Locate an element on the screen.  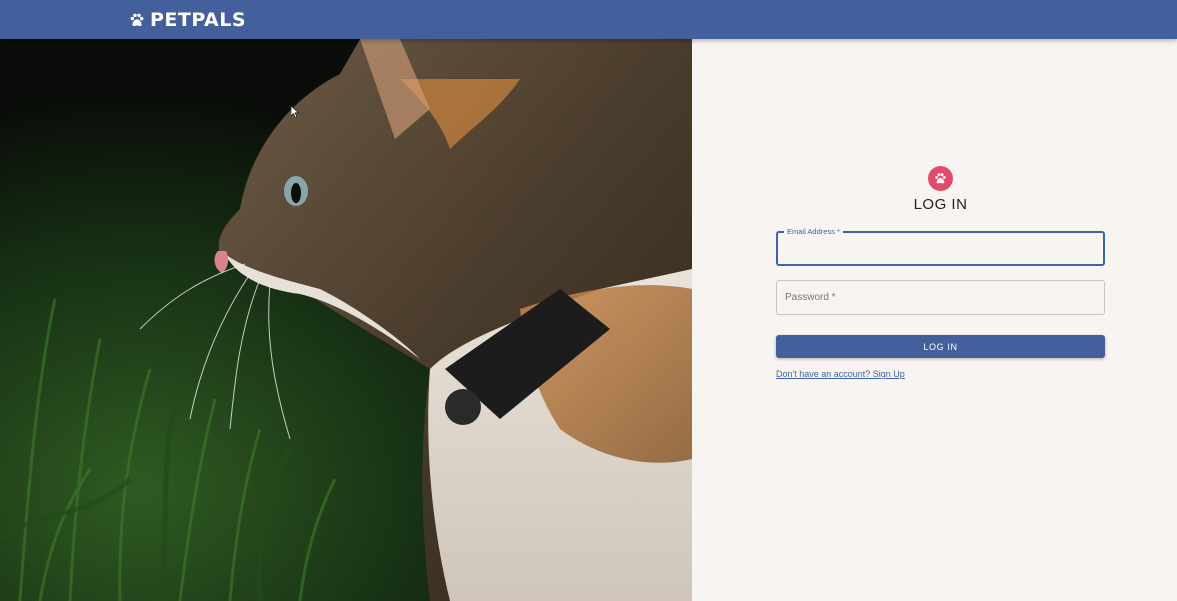
page-title: LOG IN is located at coordinates (940, 204).